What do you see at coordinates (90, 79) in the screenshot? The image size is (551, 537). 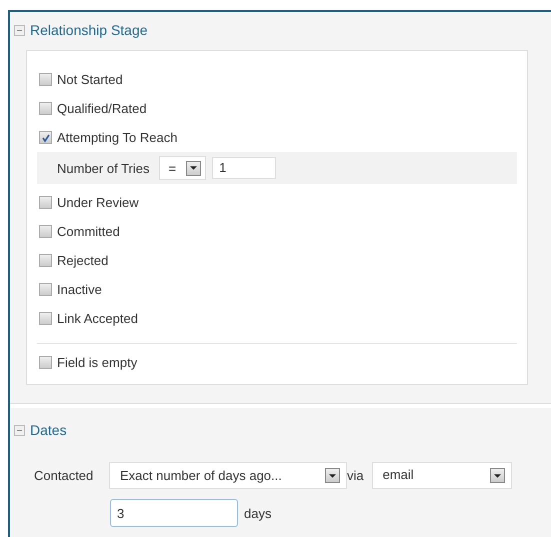 I see `checkbox-label: Not Started` at bounding box center [90, 79].